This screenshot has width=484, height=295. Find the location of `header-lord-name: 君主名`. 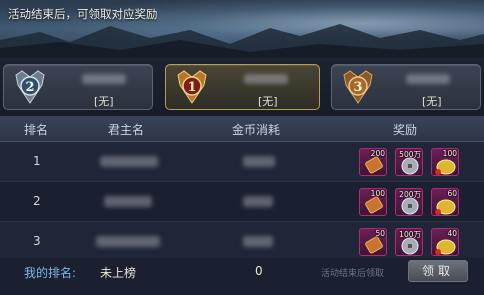

header-lord-name: 君主名 is located at coordinates (126, 130).